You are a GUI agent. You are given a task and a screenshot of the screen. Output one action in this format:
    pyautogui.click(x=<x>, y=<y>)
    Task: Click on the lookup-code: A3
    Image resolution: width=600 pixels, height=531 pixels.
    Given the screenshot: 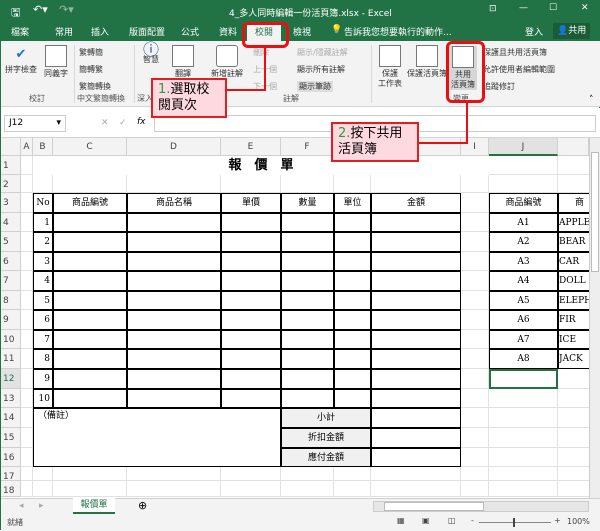 What is the action you would take?
    pyautogui.click(x=523, y=261)
    